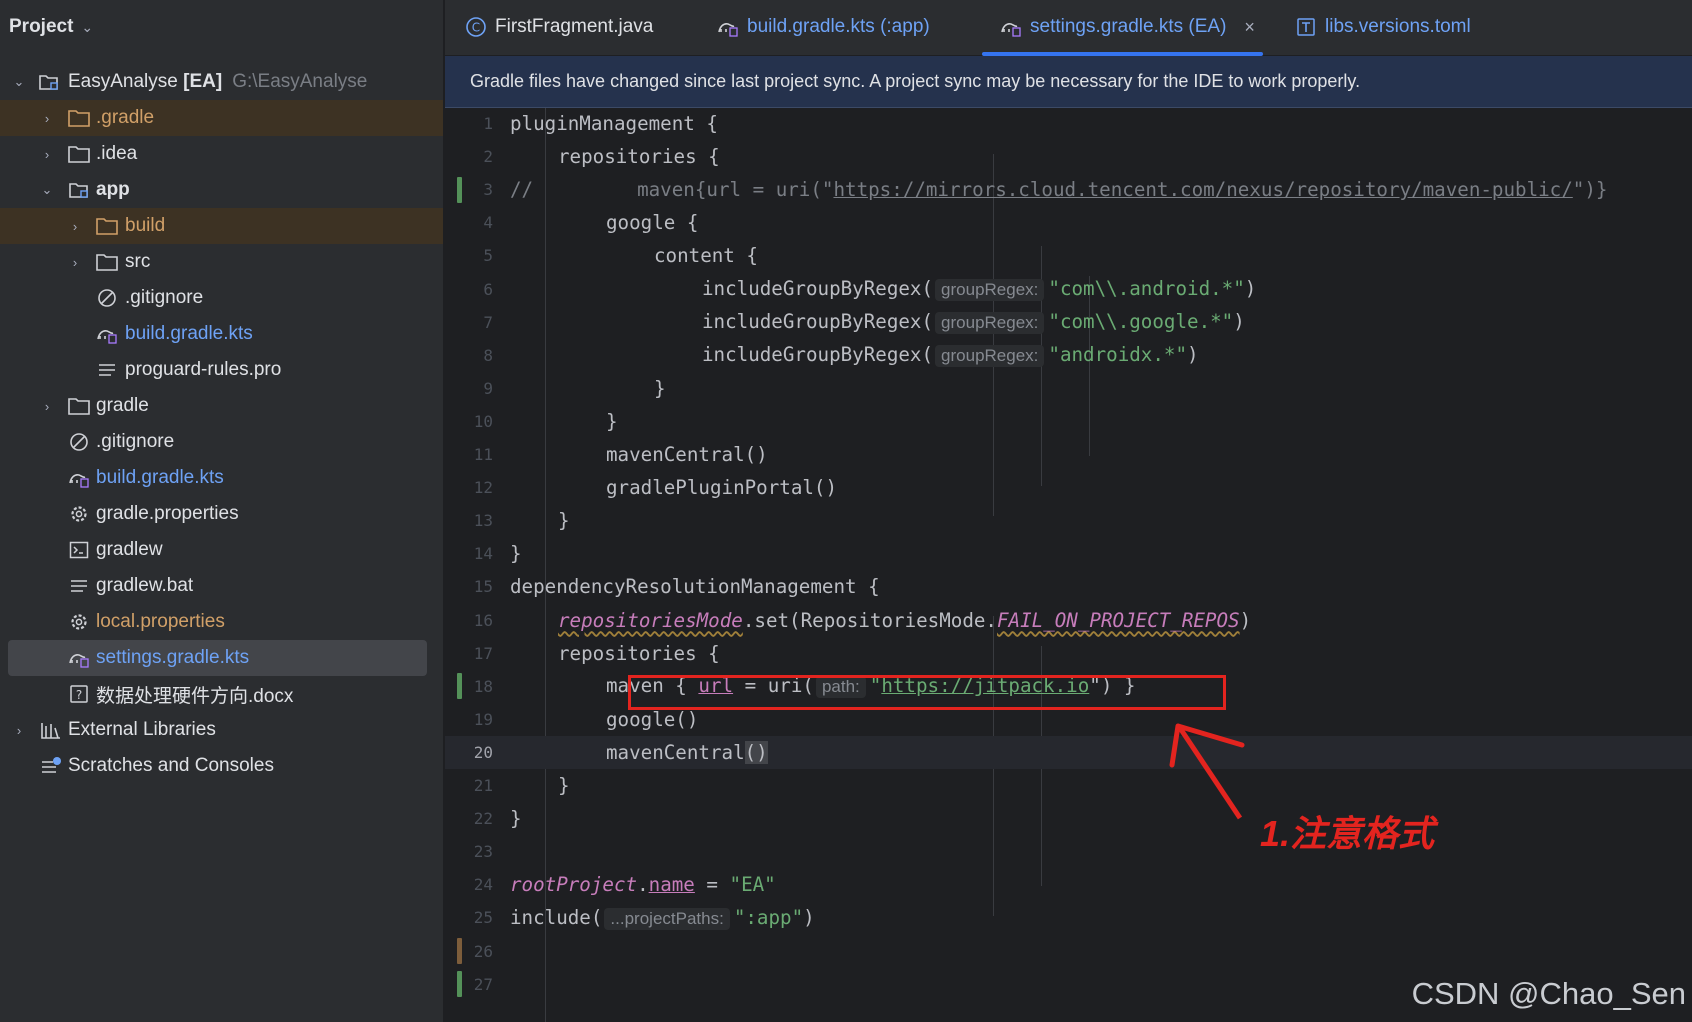 Image resolution: width=1692 pixels, height=1022 pixels. I want to click on code-text: mavenCentral(), so click(687, 454).